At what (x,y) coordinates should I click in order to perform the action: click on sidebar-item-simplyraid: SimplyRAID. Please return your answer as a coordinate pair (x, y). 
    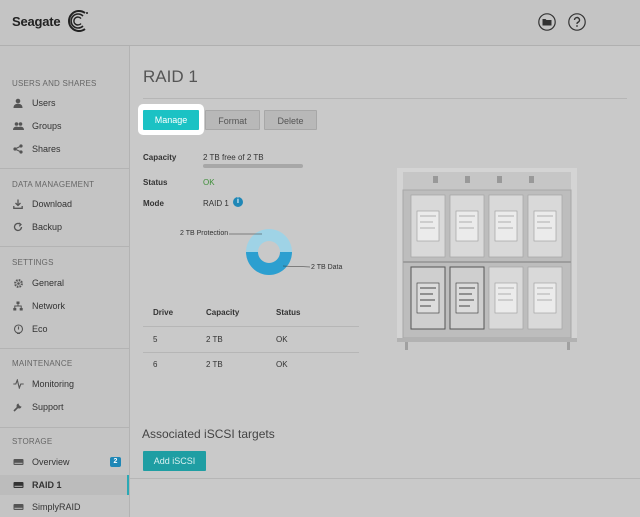
    Looking at the image, I should click on (64, 507).